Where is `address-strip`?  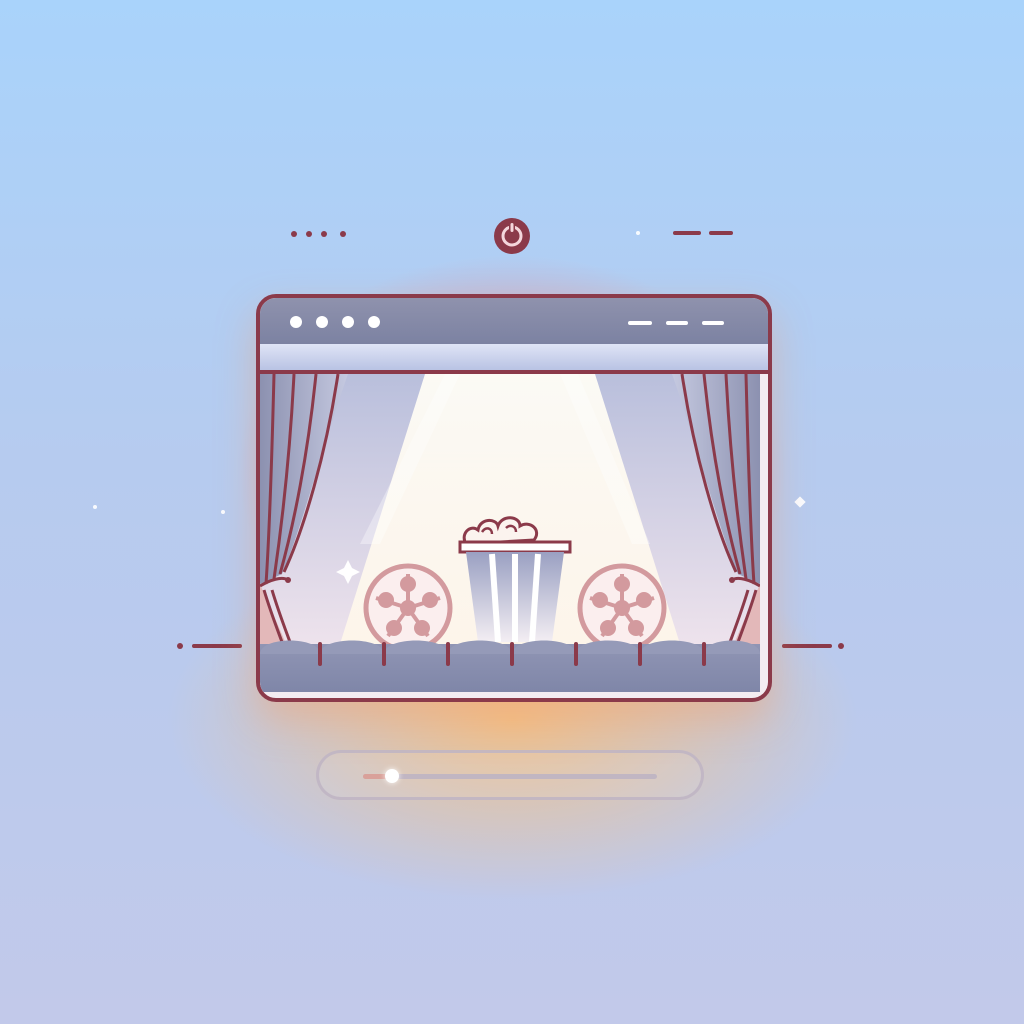 address-strip is located at coordinates (514, 359).